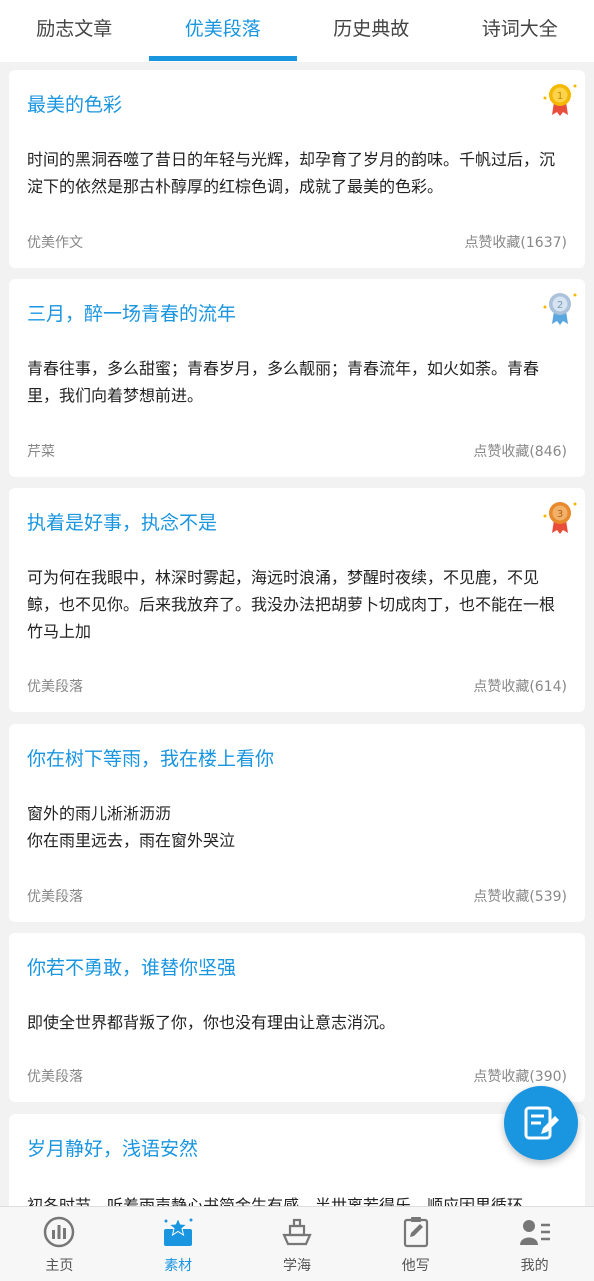  Describe the element at coordinates (297, 1265) in the screenshot. I see `nav-label: 学海` at that location.